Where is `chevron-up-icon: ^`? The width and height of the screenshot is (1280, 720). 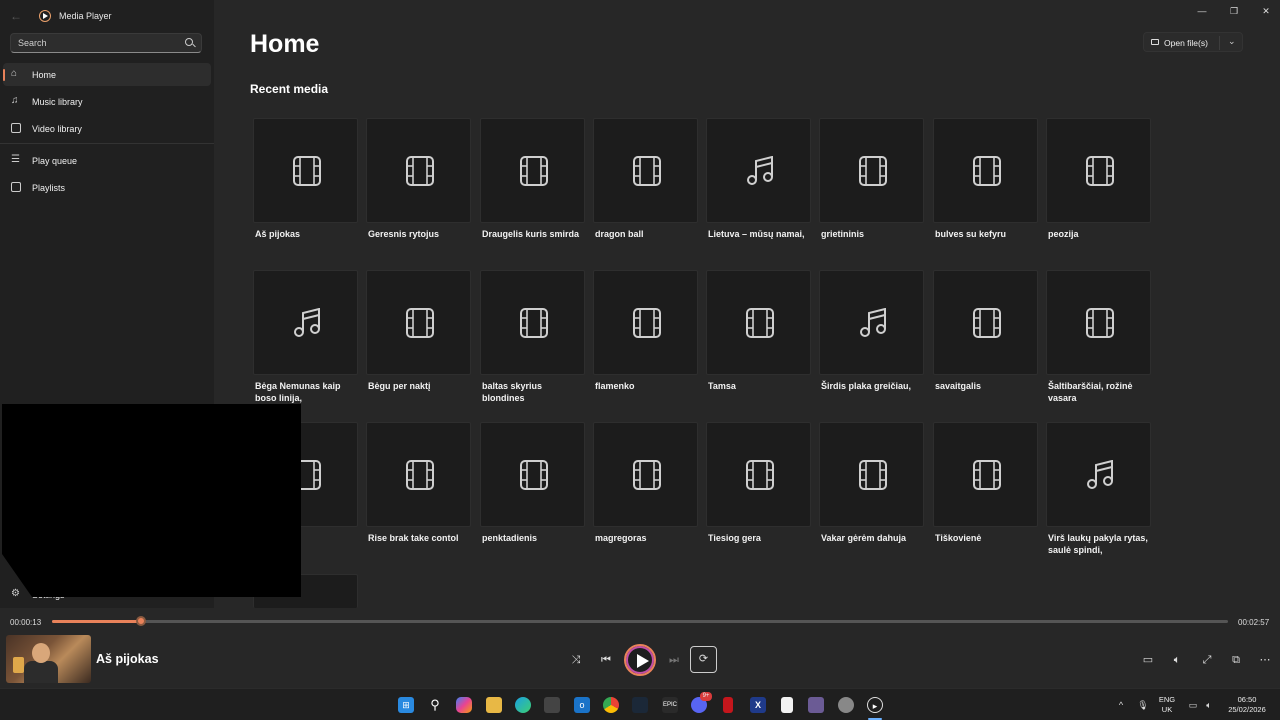 chevron-up-icon: ^ is located at coordinates (1121, 705).